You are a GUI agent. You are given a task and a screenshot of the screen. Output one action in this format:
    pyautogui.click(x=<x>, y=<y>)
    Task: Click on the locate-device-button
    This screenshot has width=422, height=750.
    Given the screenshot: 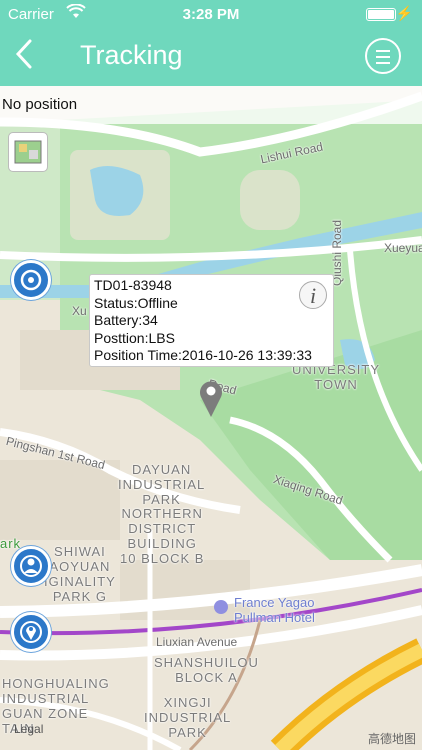 What is the action you would take?
    pyautogui.click(x=31, y=280)
    